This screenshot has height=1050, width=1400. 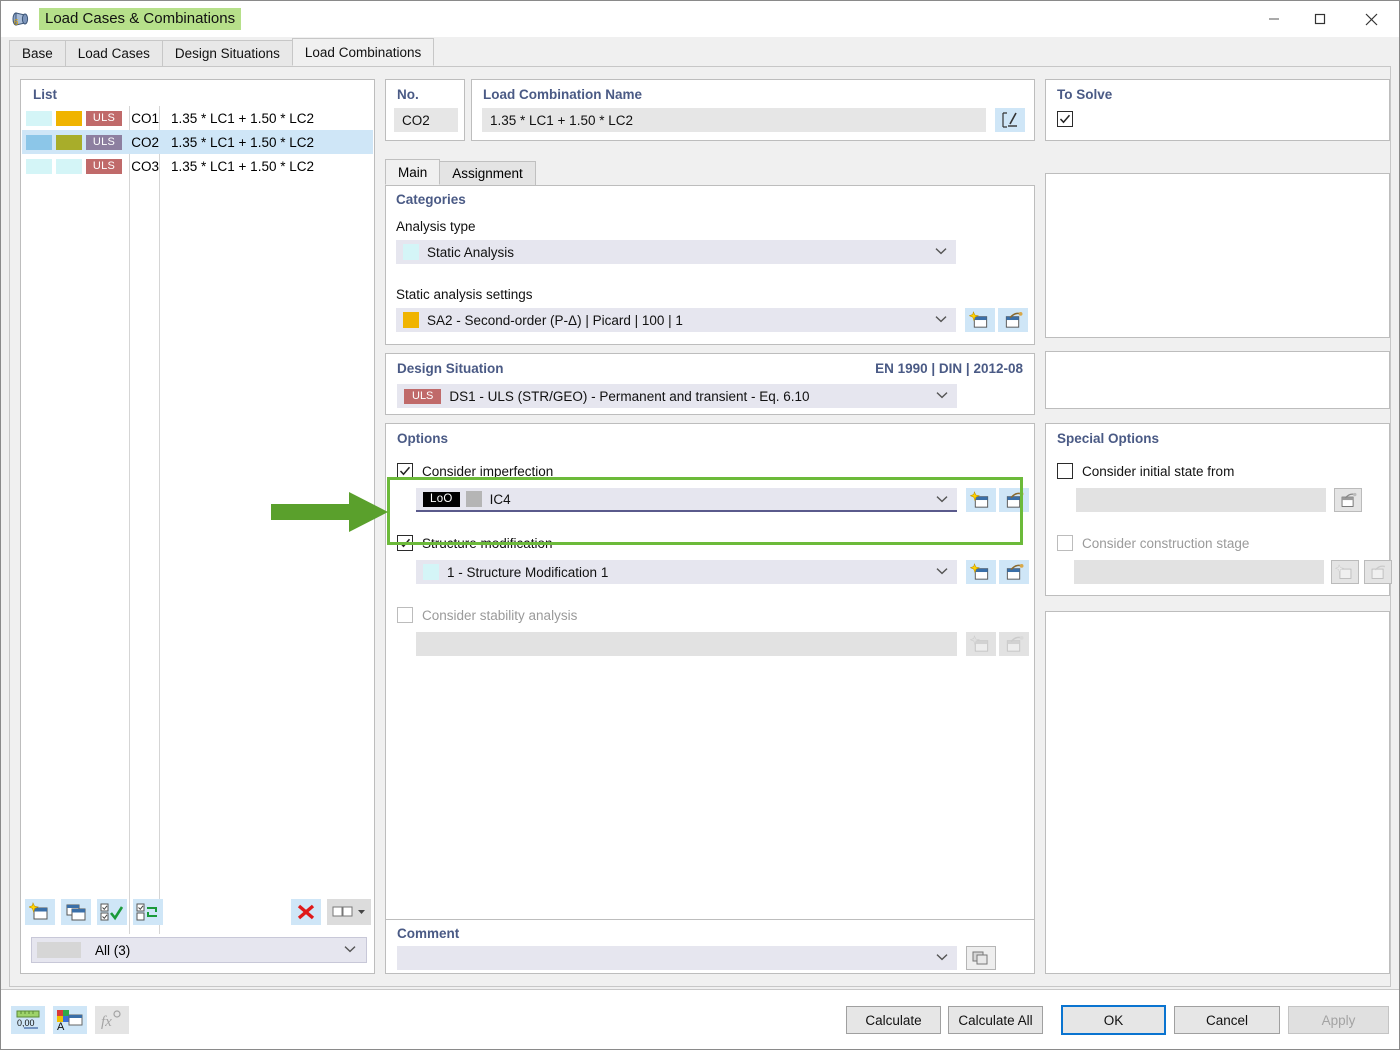 What do you see at coordinates (500, 615) in the screenshot?
I see `consider-stability-label: Consider stability analysis` at bounding box center [500, 615].